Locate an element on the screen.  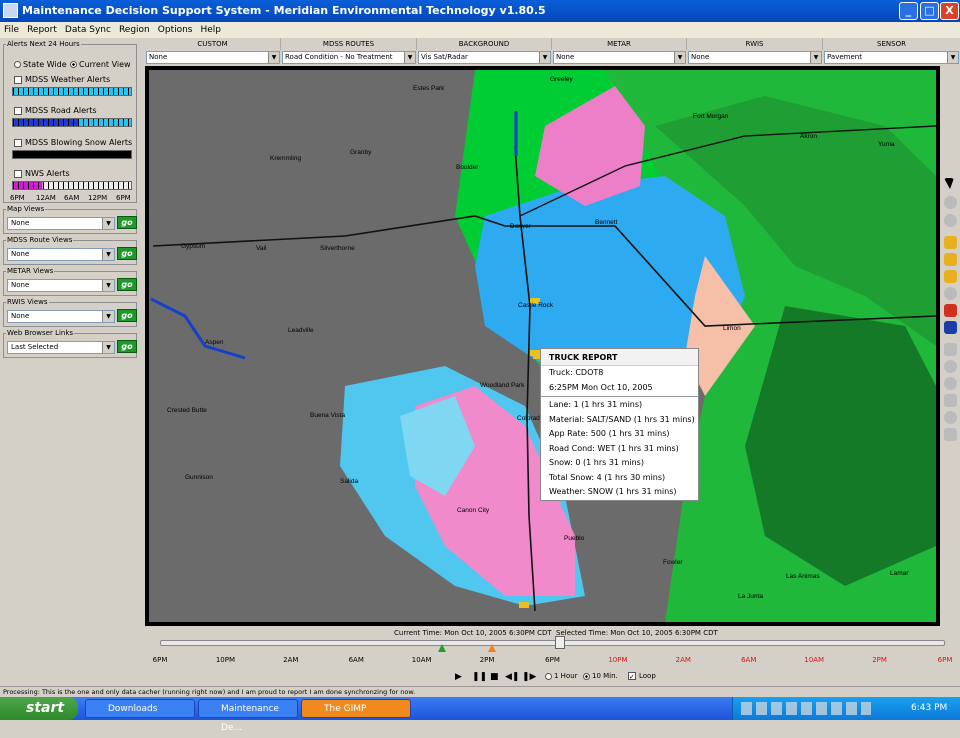
pause-button: ❚❚ is located at coordinates (479, 677).